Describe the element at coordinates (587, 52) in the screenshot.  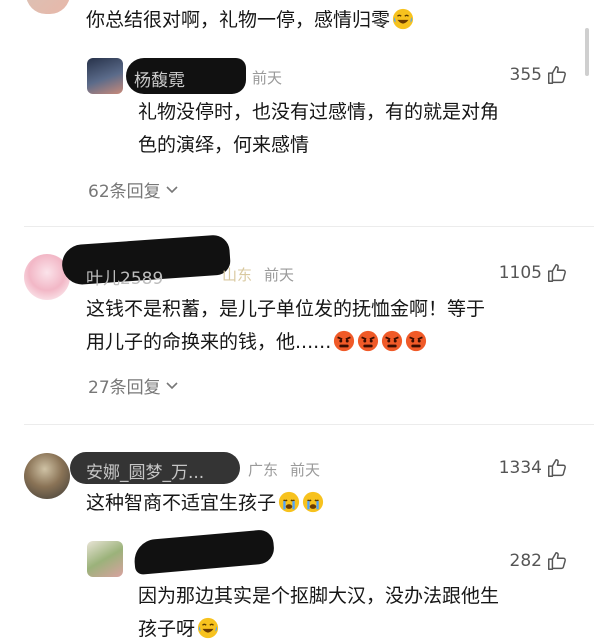
I see `scrollbar` at that location.